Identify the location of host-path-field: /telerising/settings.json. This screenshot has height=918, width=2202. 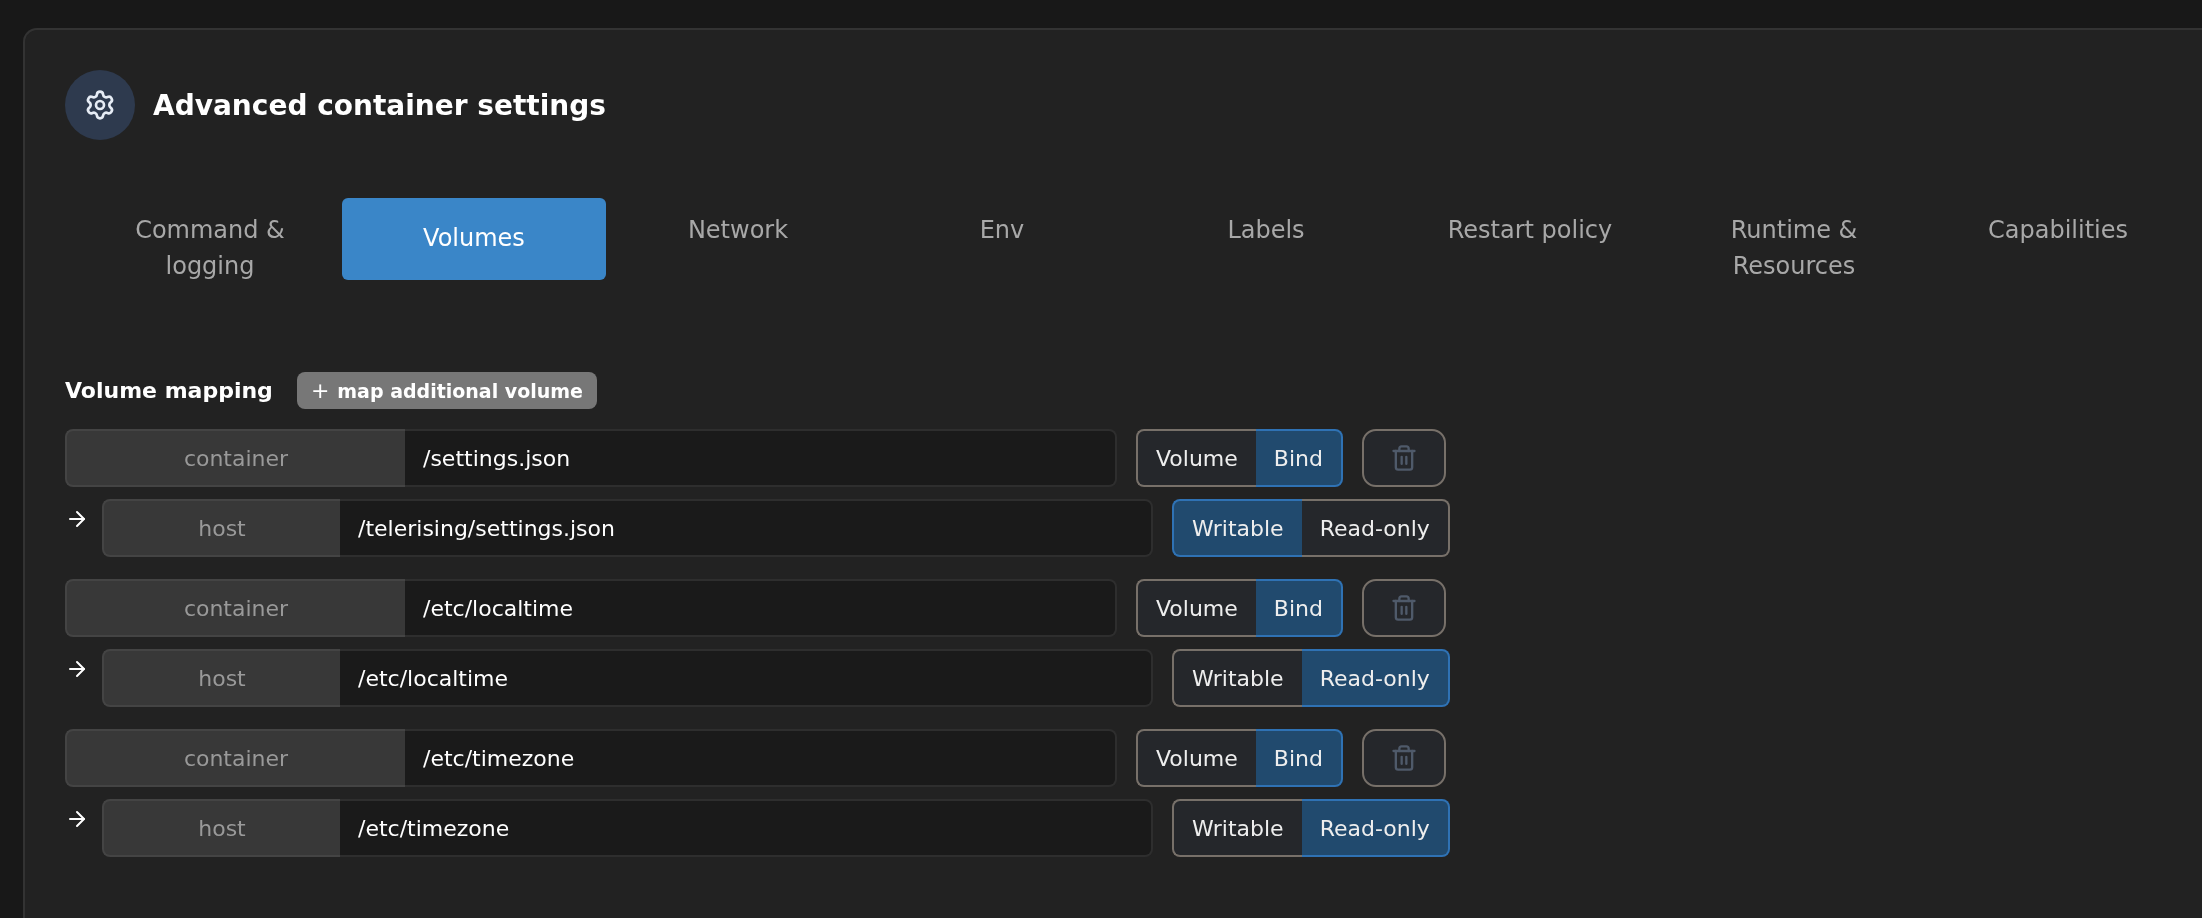
(746, 528).